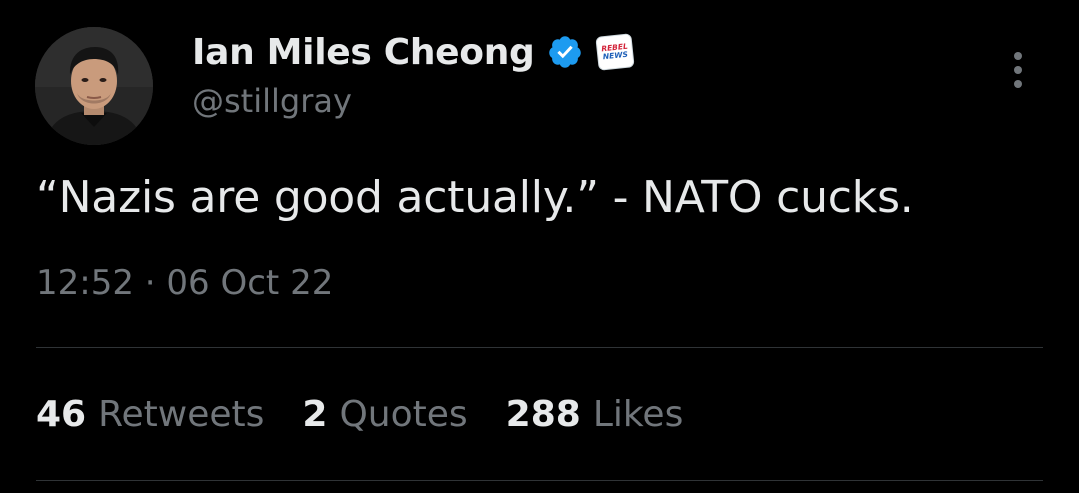 The height and width of the screenshot is (493, 1079). I want to click on tweet-timestamp: 12:52 · 06 Oct 22, so click(184, 283).